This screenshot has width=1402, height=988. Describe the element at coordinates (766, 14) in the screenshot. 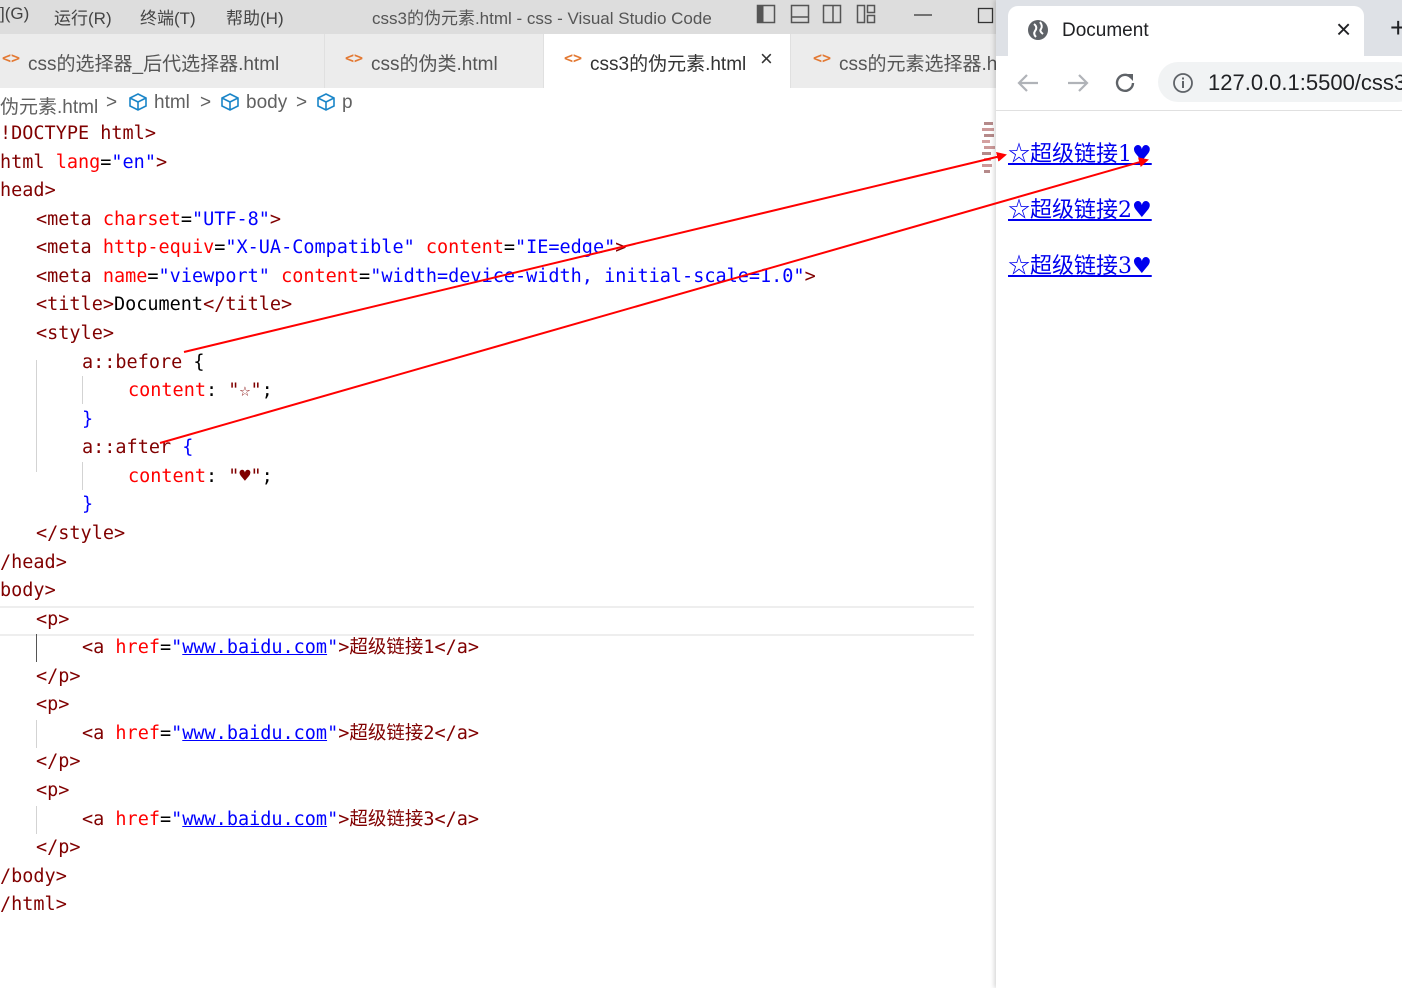

I see `toggle-sidebar-icon` at that location.